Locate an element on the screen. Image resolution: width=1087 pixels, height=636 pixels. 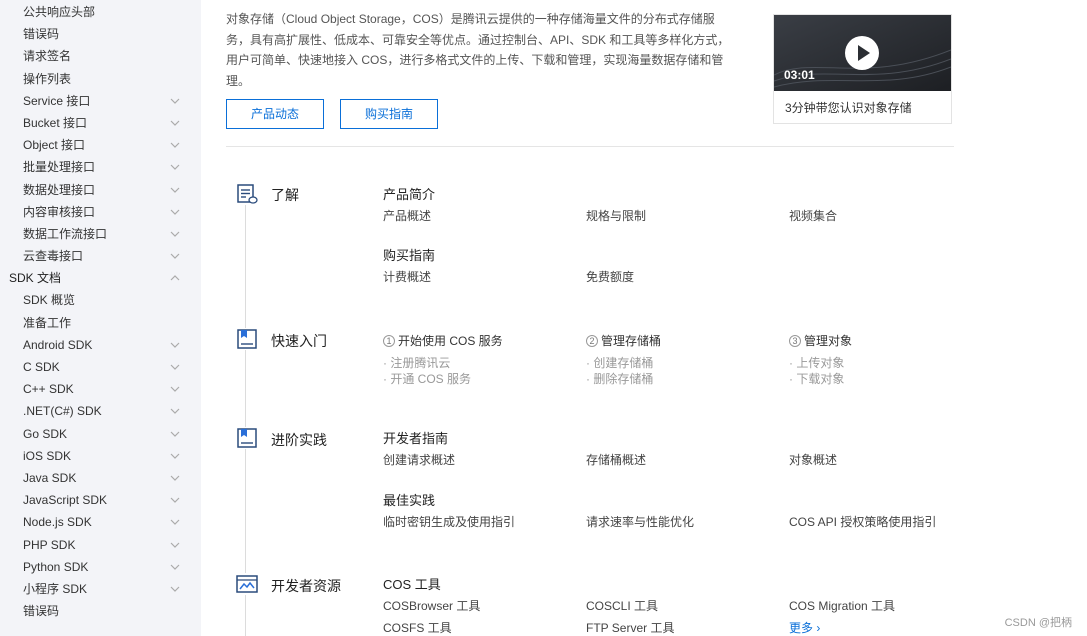
sidebar-item: Bucket 接口 is located at coordinates (100, 123).